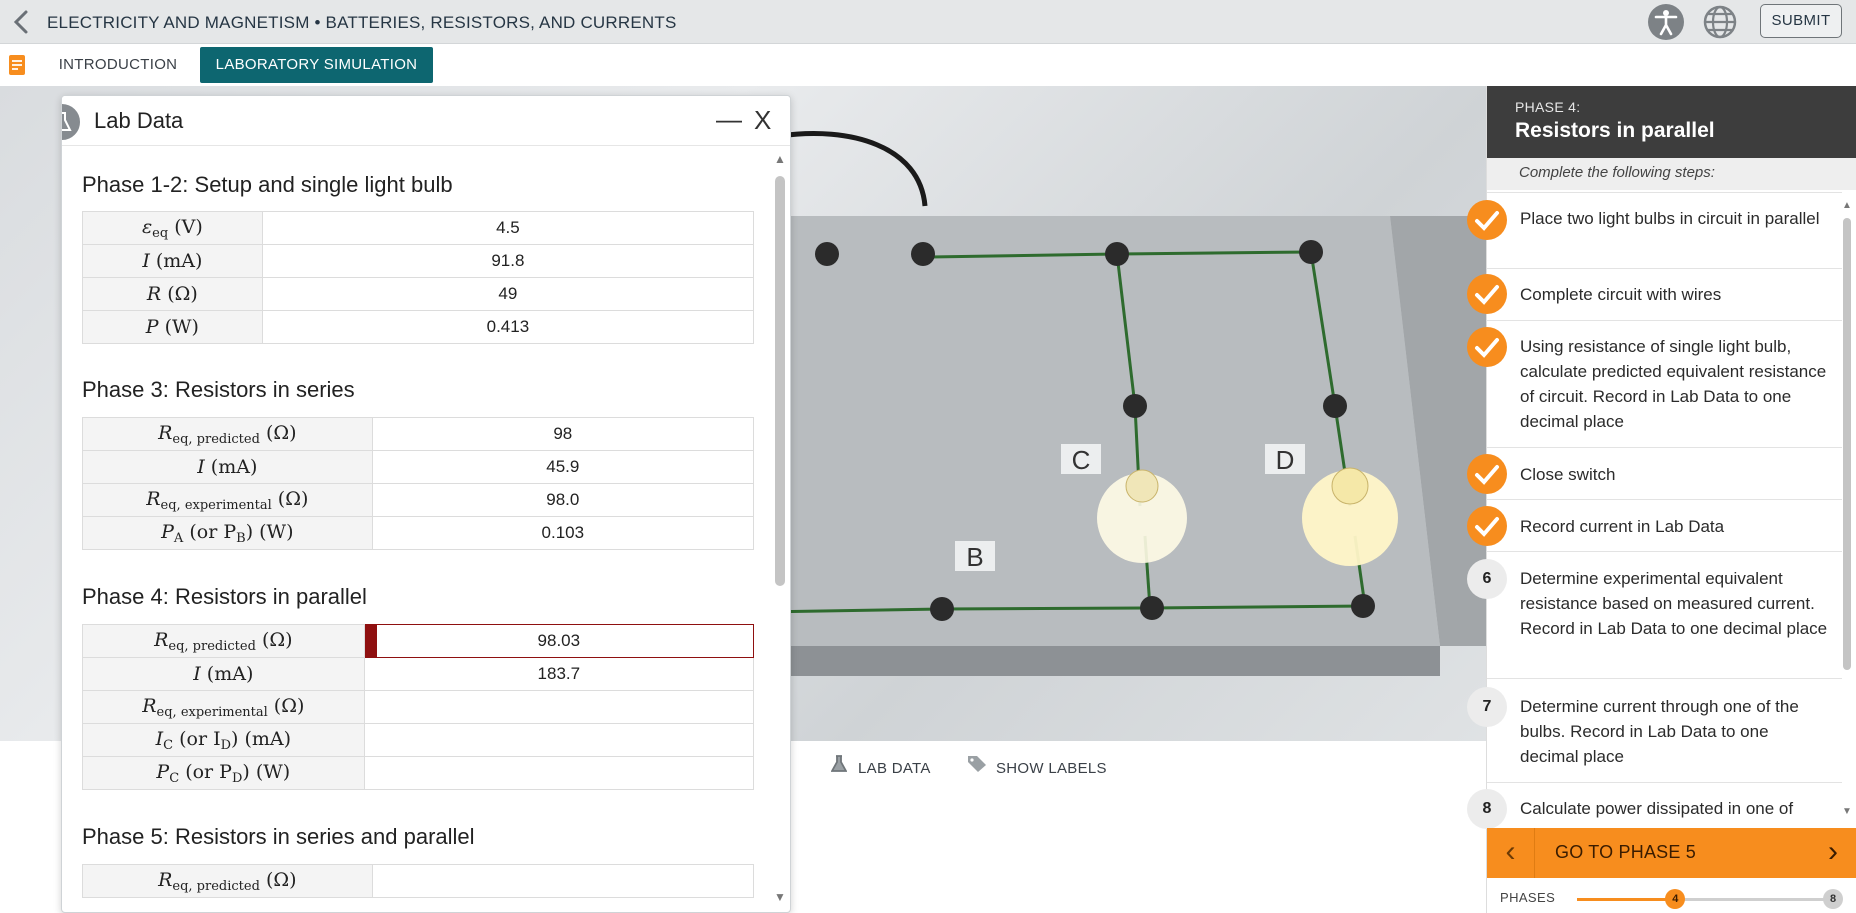 The width and height of the screenshot is (1856, 913). Describe the element at coordinates (563, 500) in the screenshot. I see `row-value: 98.0` at that location.